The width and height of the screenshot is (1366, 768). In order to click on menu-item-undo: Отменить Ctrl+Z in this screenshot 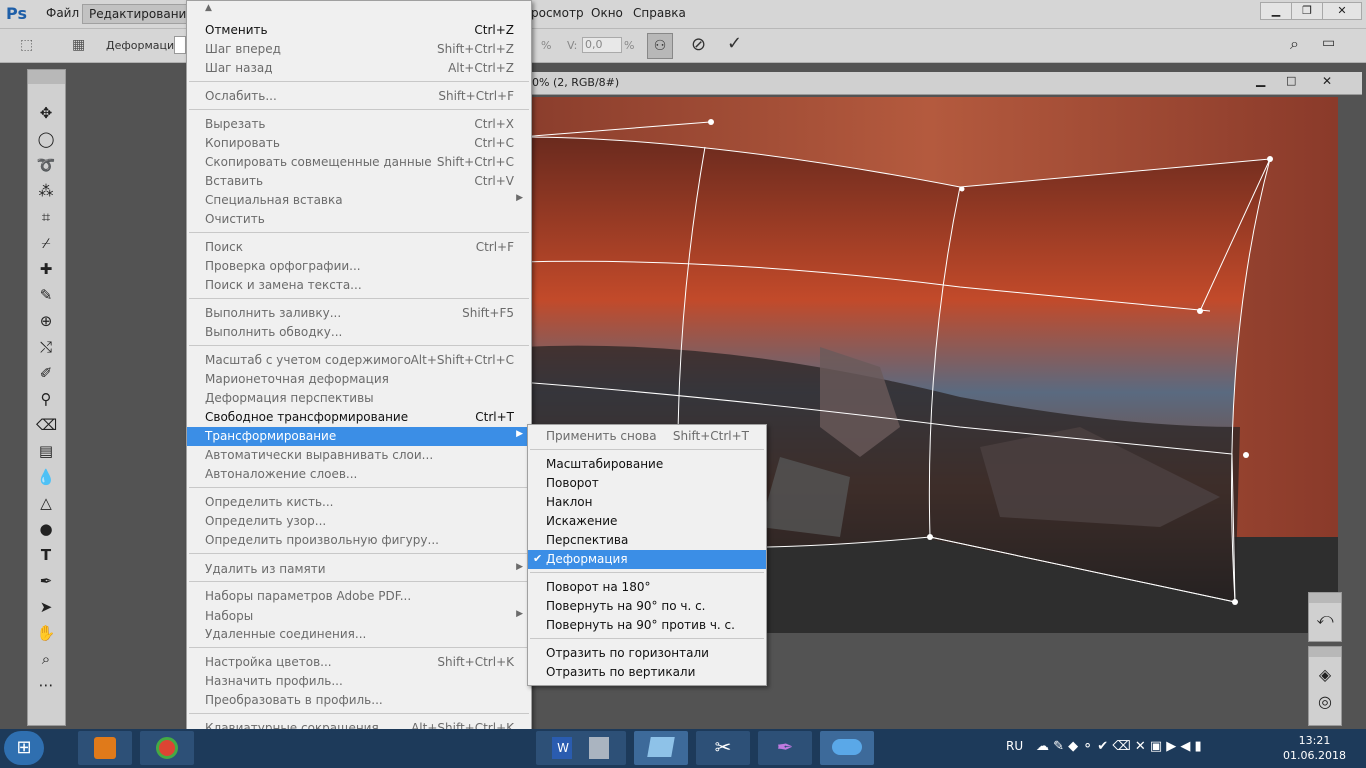, I will do `click(359, 30)`.